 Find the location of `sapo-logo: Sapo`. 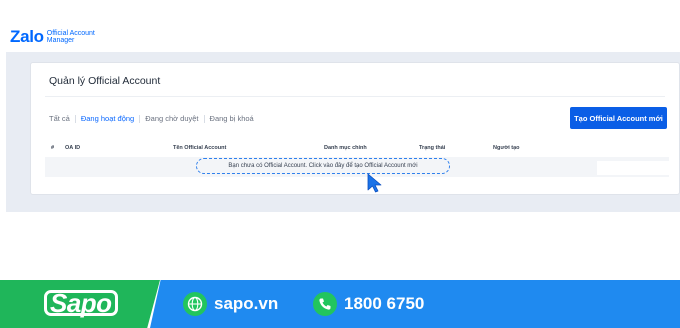

sapo-logo: Sapo is located at coordinates (81, 303).